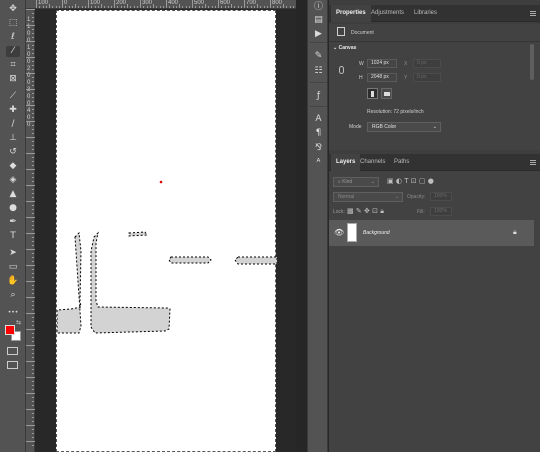 The width and height of the screenshot is (540, 452). Describe the element at coordinates (318, 147) in the screenshot. I see `glyphs-icon: ⅋` at that location.